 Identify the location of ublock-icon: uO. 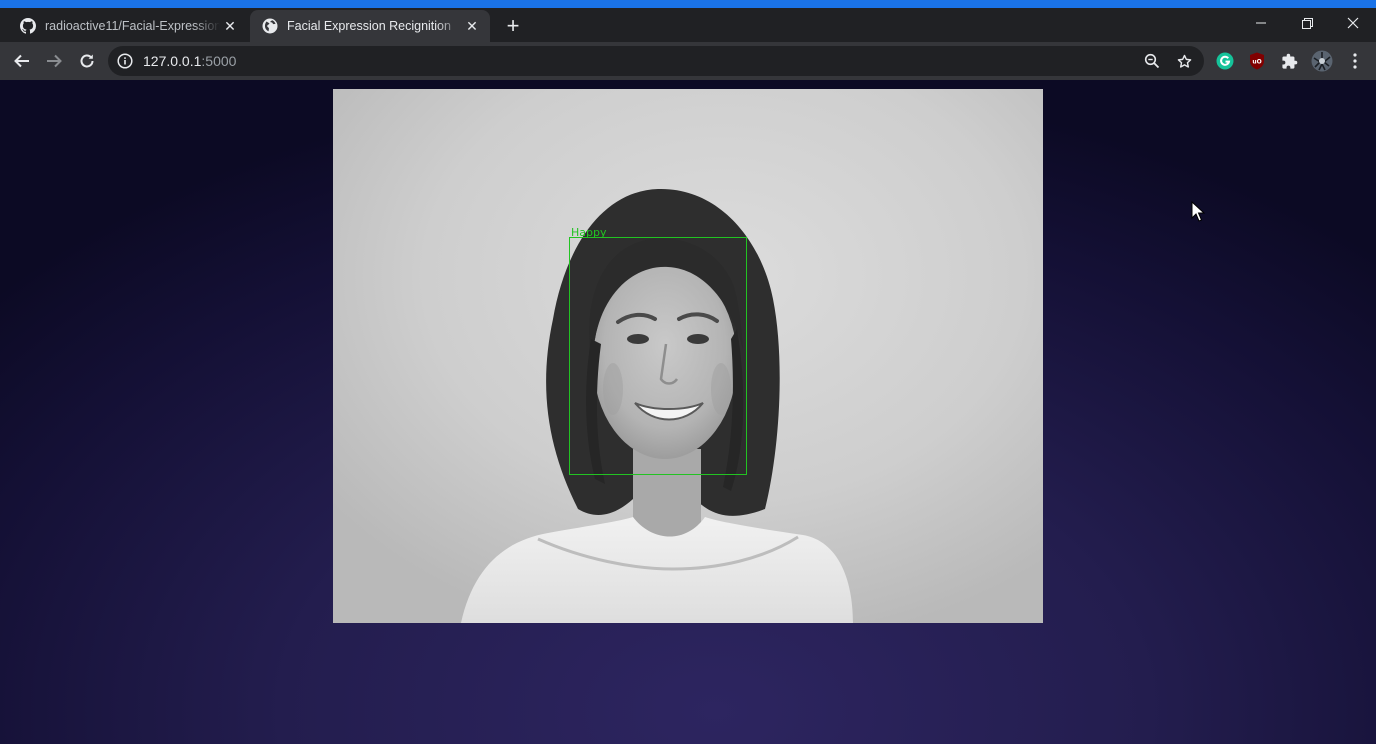
(1257, 61).